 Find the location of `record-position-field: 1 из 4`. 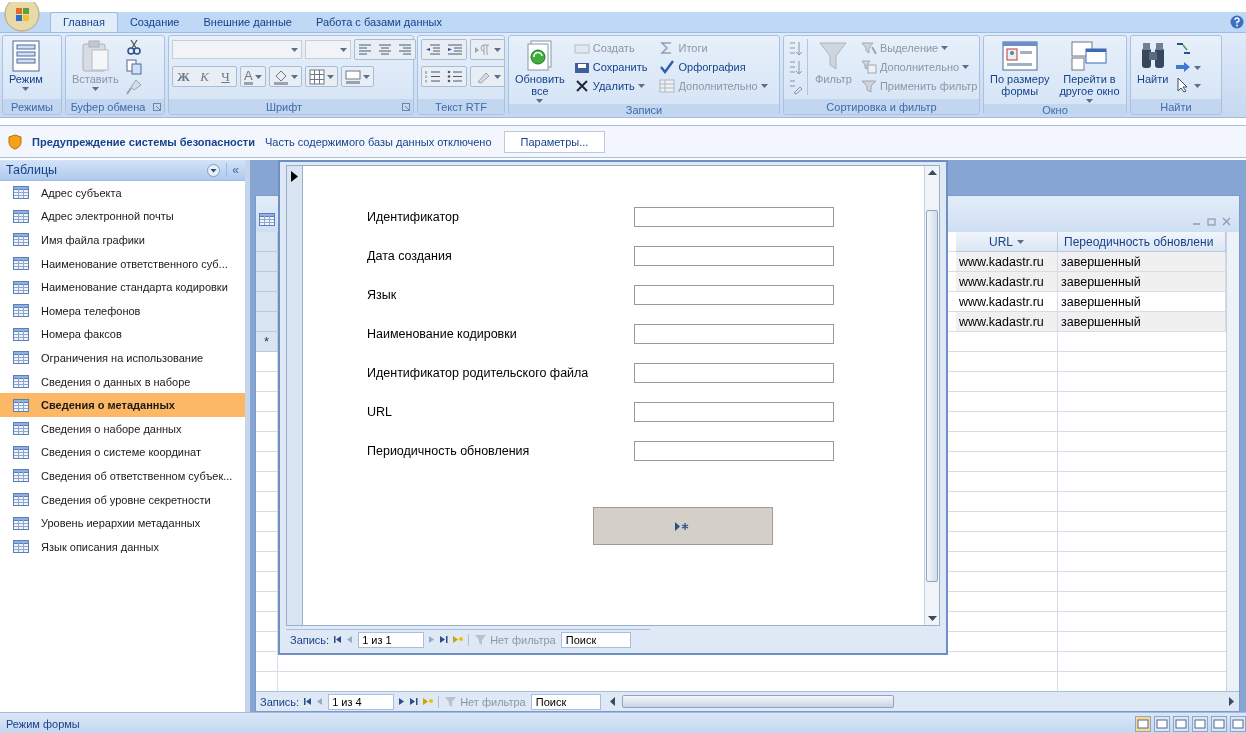

record-position-field: 1 из 4 is located at coordinates (361, 701).